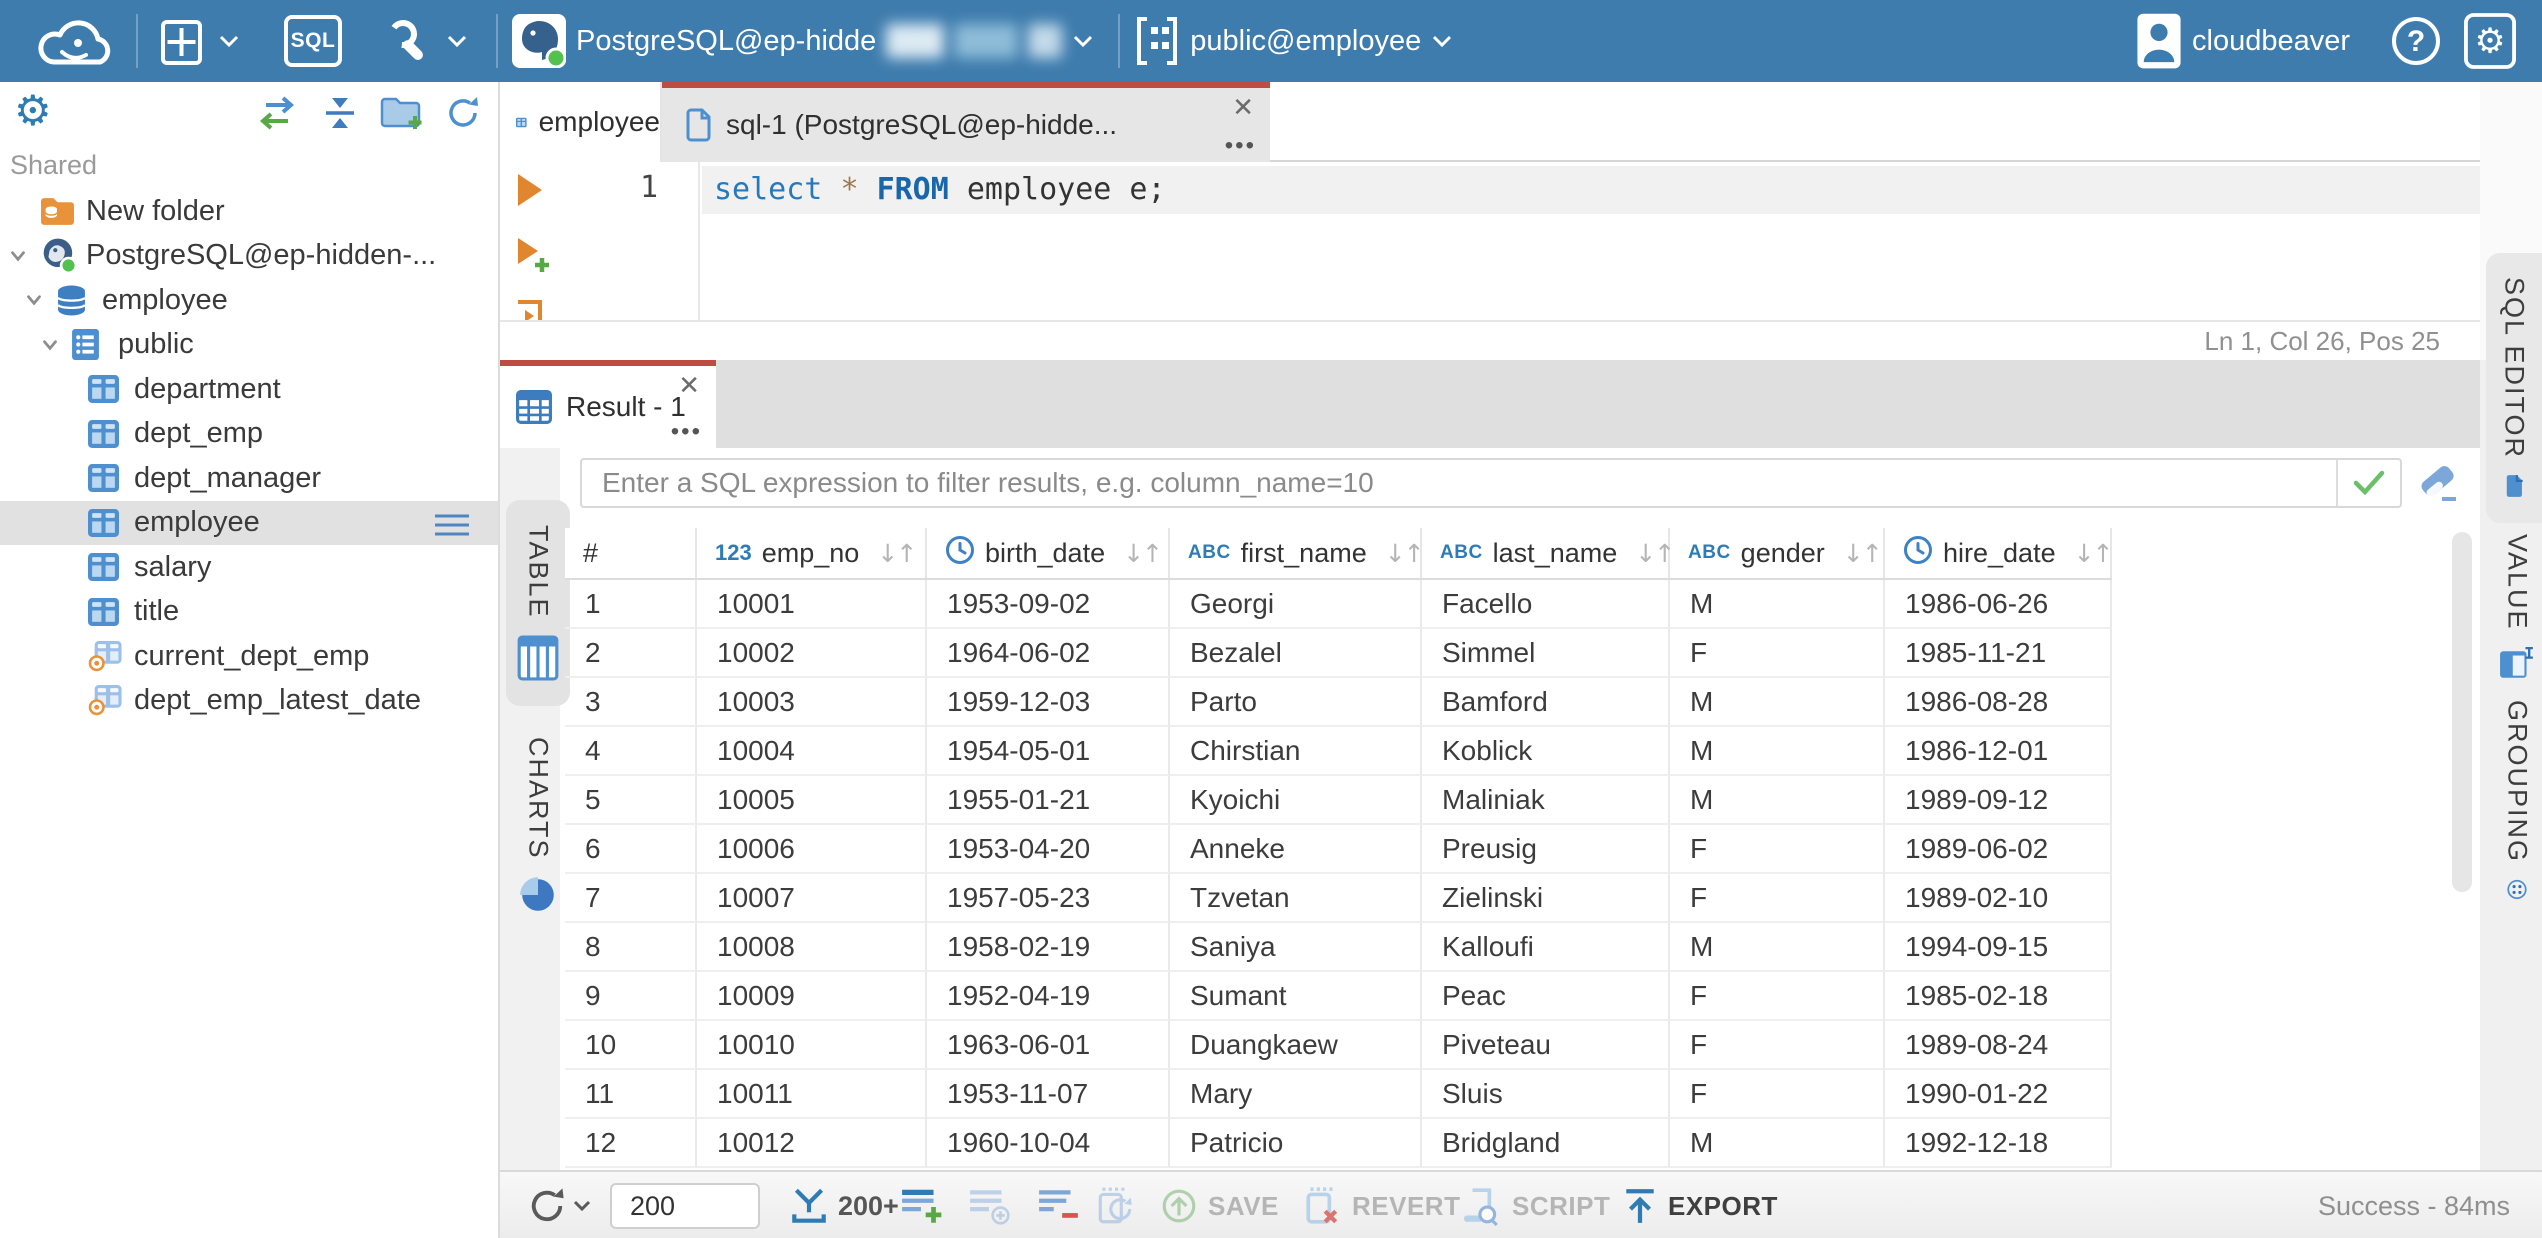 Image resolution: width=2542 pixels, height=1238 pixels. Describe the element at coordinates (1546, 1094) in the screenshot. I see `data-cell: Sluis` at that location.